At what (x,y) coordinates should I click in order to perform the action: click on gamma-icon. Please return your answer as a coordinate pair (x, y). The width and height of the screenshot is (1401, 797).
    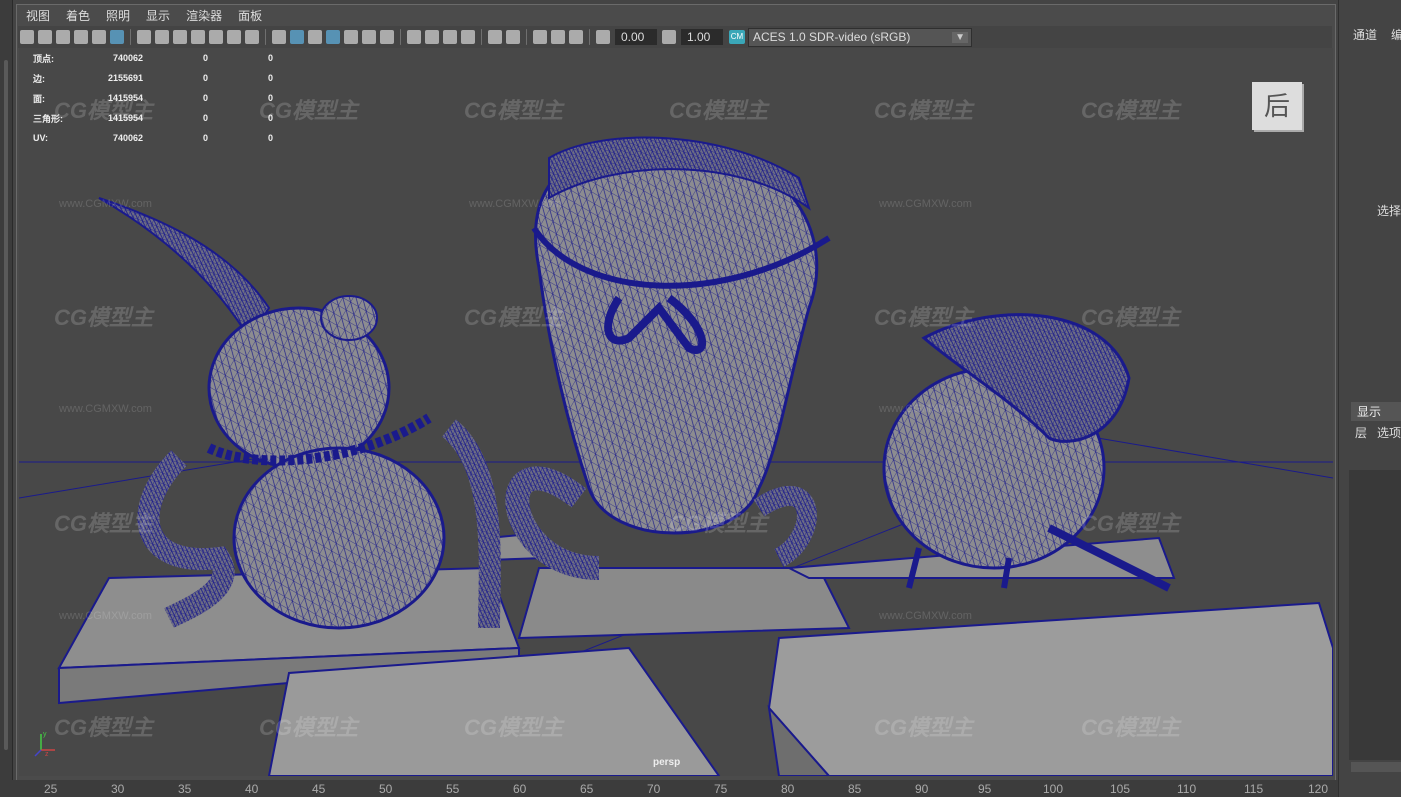
    Looking at the image, I should click on (669, 37).